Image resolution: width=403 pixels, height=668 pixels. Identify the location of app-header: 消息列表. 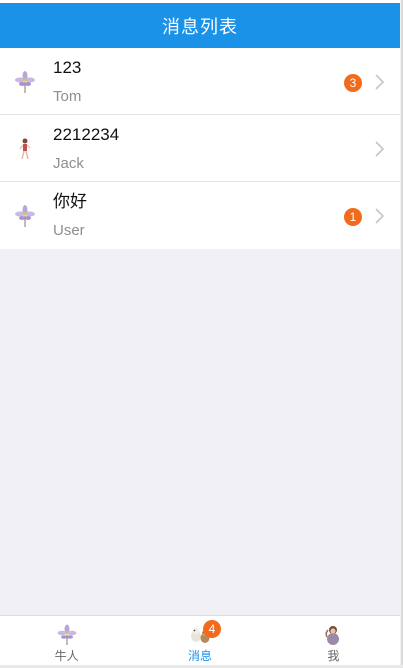
(200, 25).